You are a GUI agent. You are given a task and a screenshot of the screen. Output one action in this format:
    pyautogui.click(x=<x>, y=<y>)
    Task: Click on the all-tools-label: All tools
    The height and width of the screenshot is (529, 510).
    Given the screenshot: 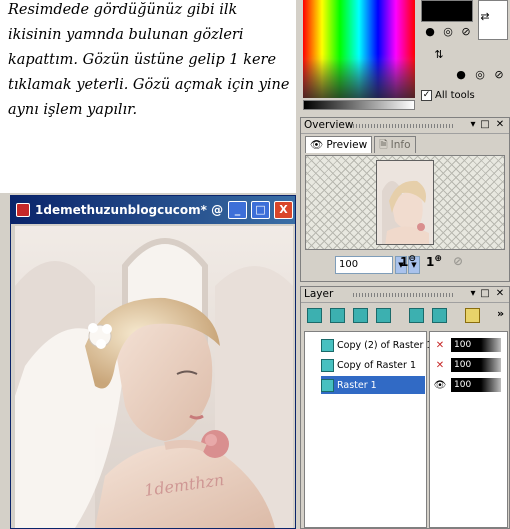 What is the action you would take?
    pyautogui.click(x=455, y=95)
    